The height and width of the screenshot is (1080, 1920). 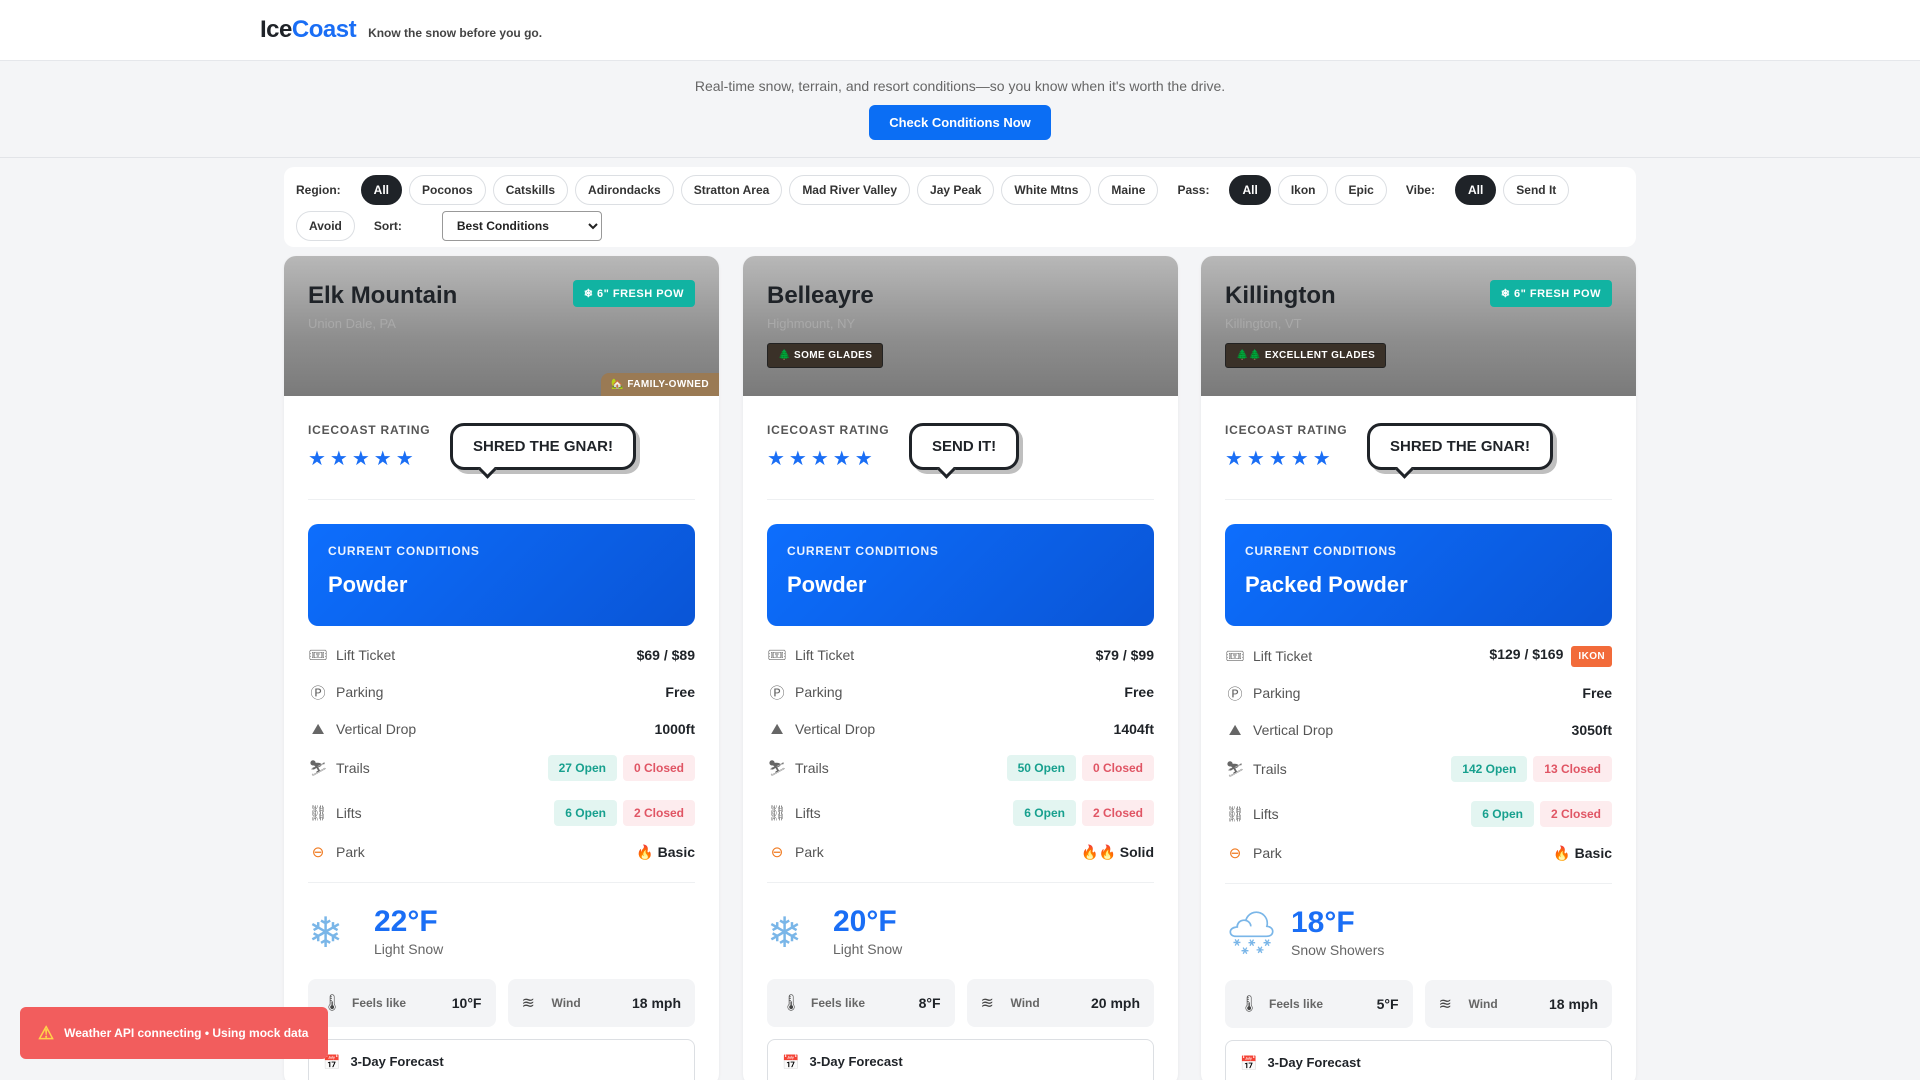 What do you see at coordinates (665, 655) in the screenshot?
I see `lift-ticket-value: $69 / $89` at bounding box center [665, 655].